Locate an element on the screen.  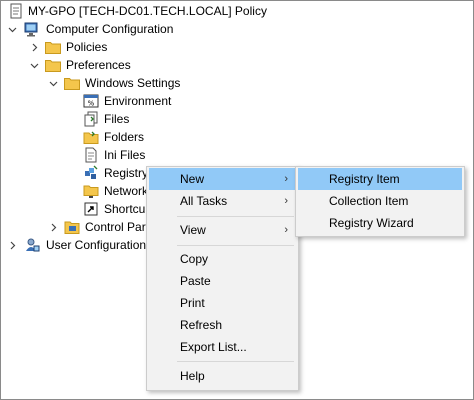
folders-icon is located at coordinates (91, 137).